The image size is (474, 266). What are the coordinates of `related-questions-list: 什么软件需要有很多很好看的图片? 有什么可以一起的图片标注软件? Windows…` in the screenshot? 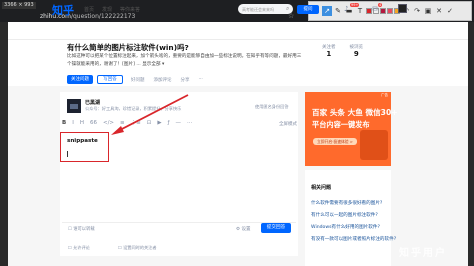 It's located at (361, 222).